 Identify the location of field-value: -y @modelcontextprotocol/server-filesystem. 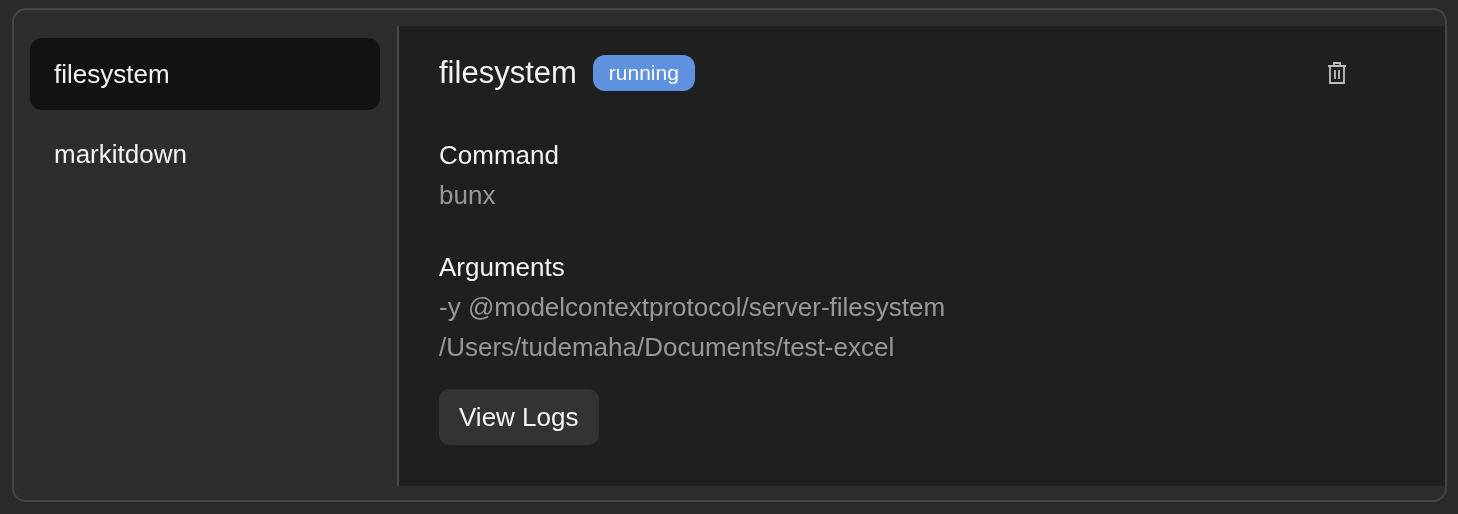
(693, 307).